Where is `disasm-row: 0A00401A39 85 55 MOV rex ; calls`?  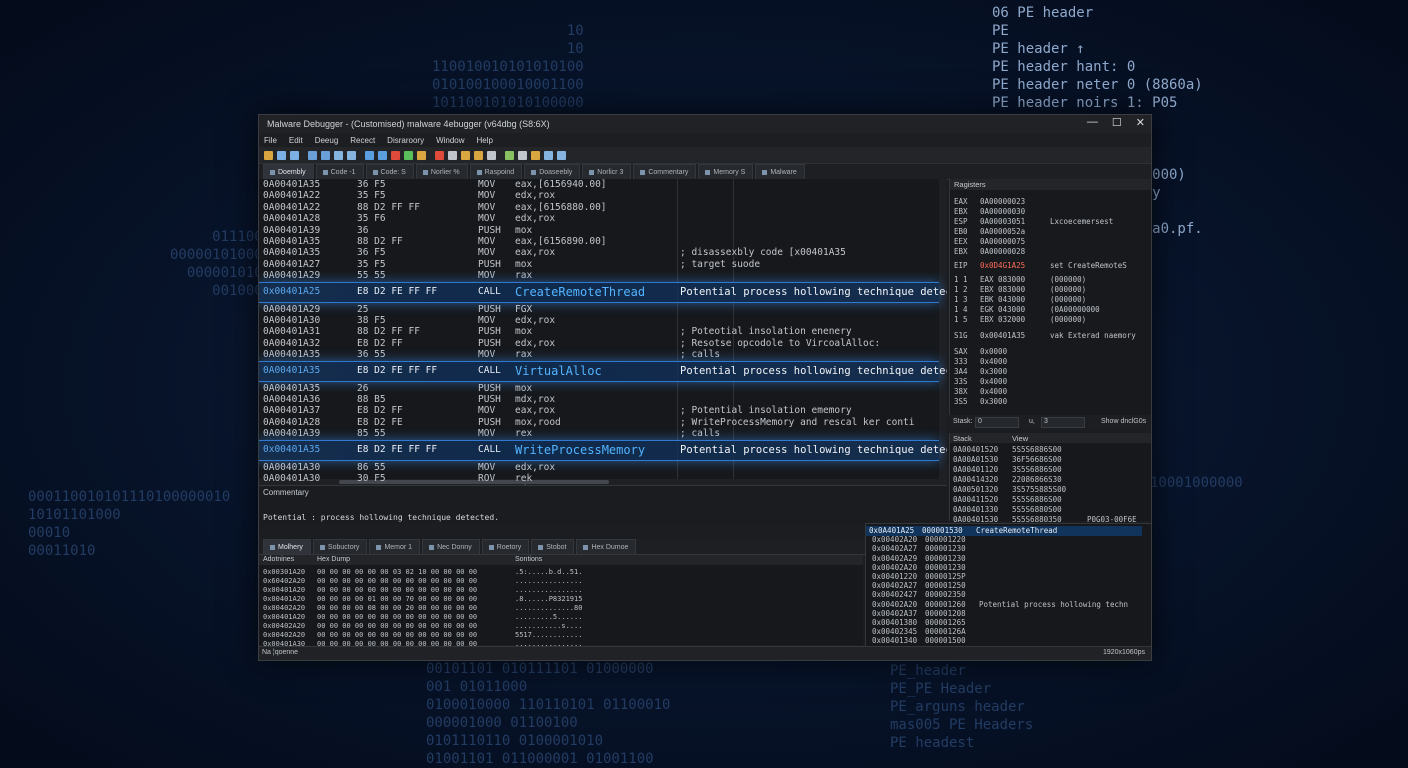 disasm-row: 0A00401A39 85 55 MOV rex ; calls is located at coordinates (599, 433).